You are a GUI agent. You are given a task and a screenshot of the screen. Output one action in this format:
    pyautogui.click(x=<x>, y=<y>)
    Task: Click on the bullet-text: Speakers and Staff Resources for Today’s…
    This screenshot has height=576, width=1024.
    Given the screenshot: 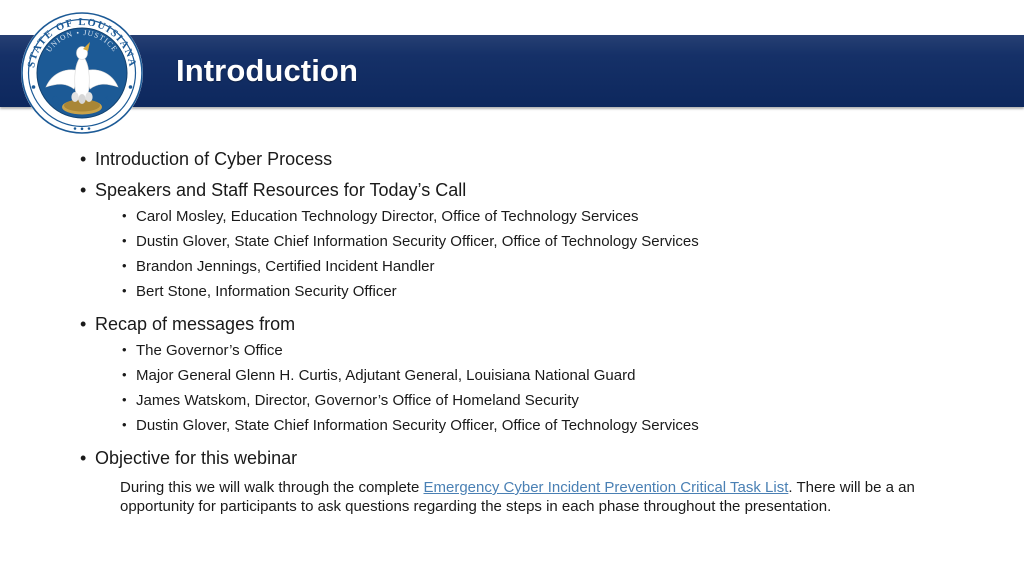 What is the action you would take?
    pyautogui.click(x=281, y=190)
    